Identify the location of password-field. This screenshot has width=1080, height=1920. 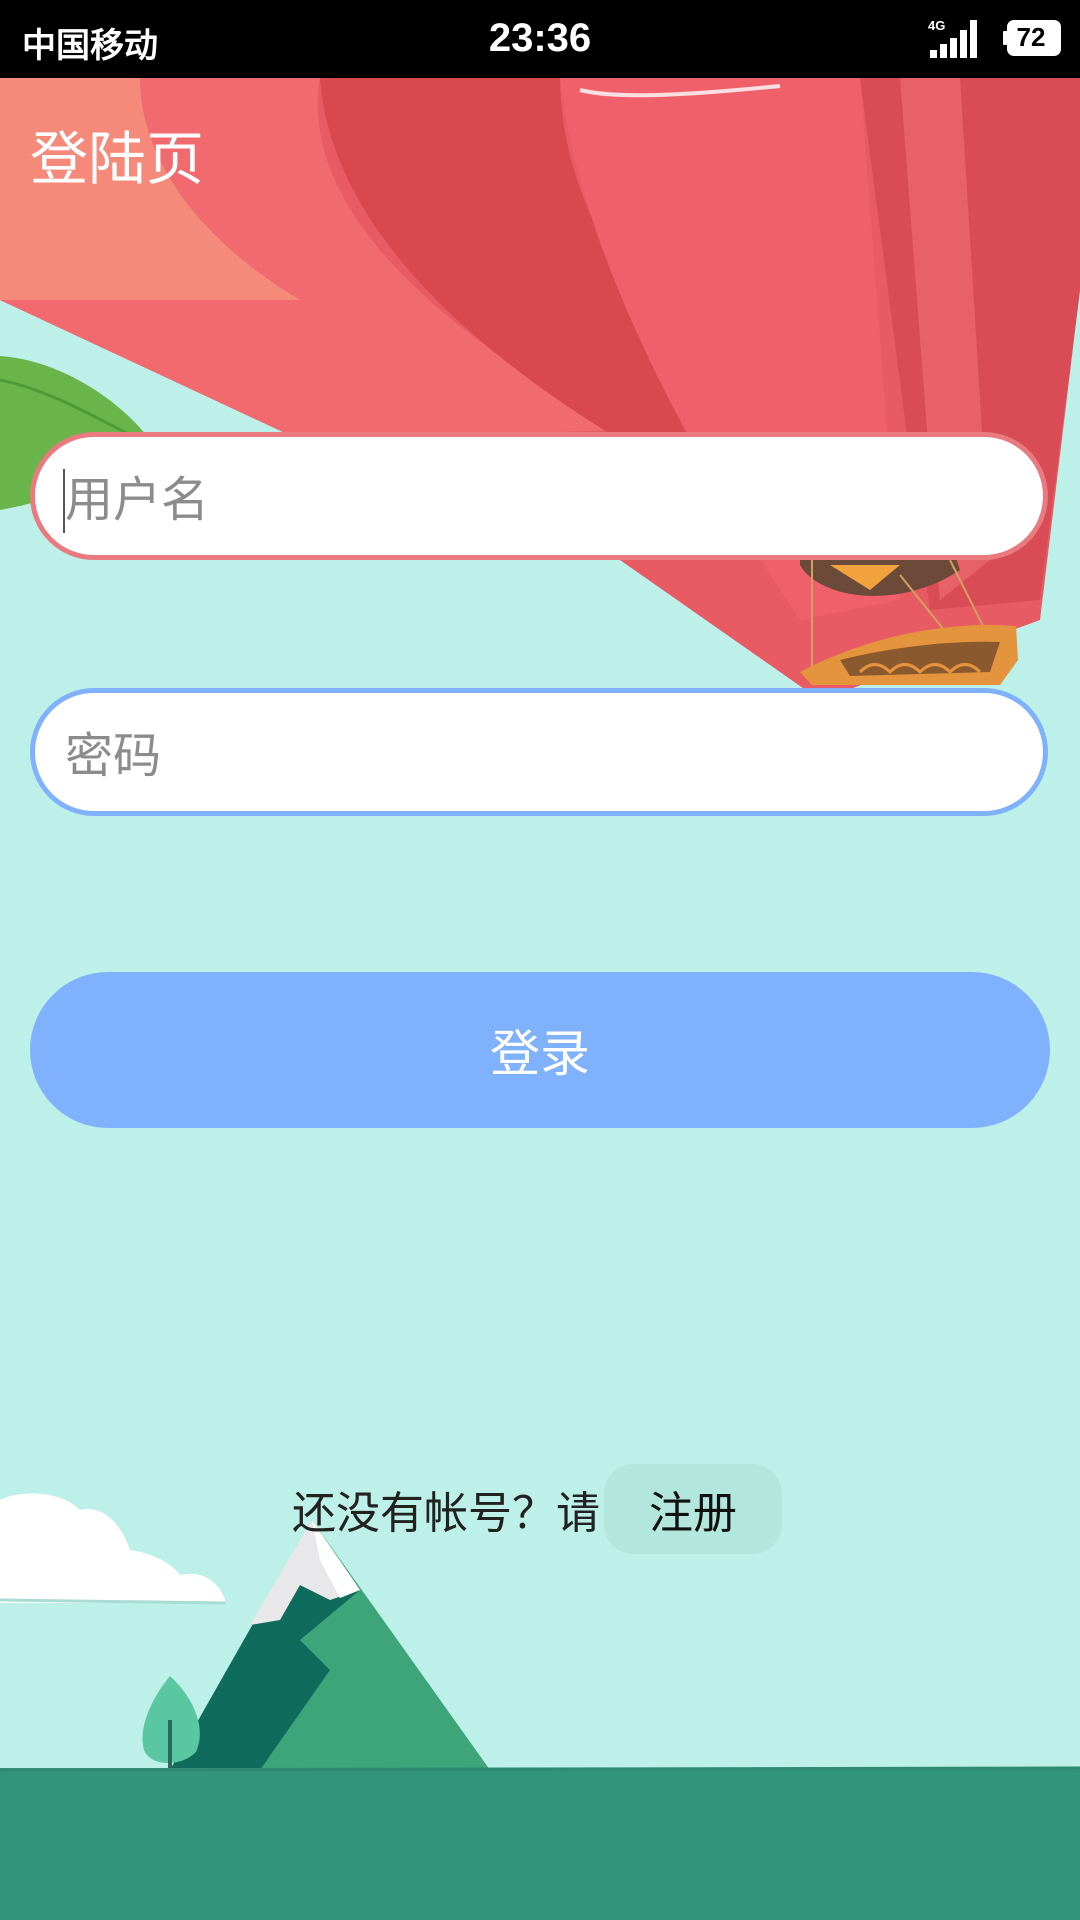
(539, 753).